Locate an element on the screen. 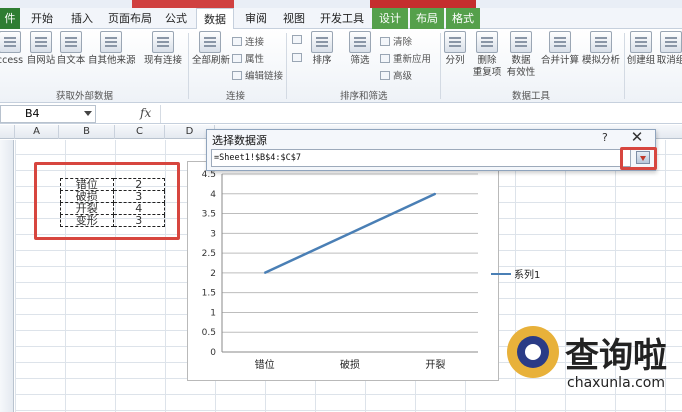  group-label-data-tools: 数据工具 is located at coordinates (531, 96).